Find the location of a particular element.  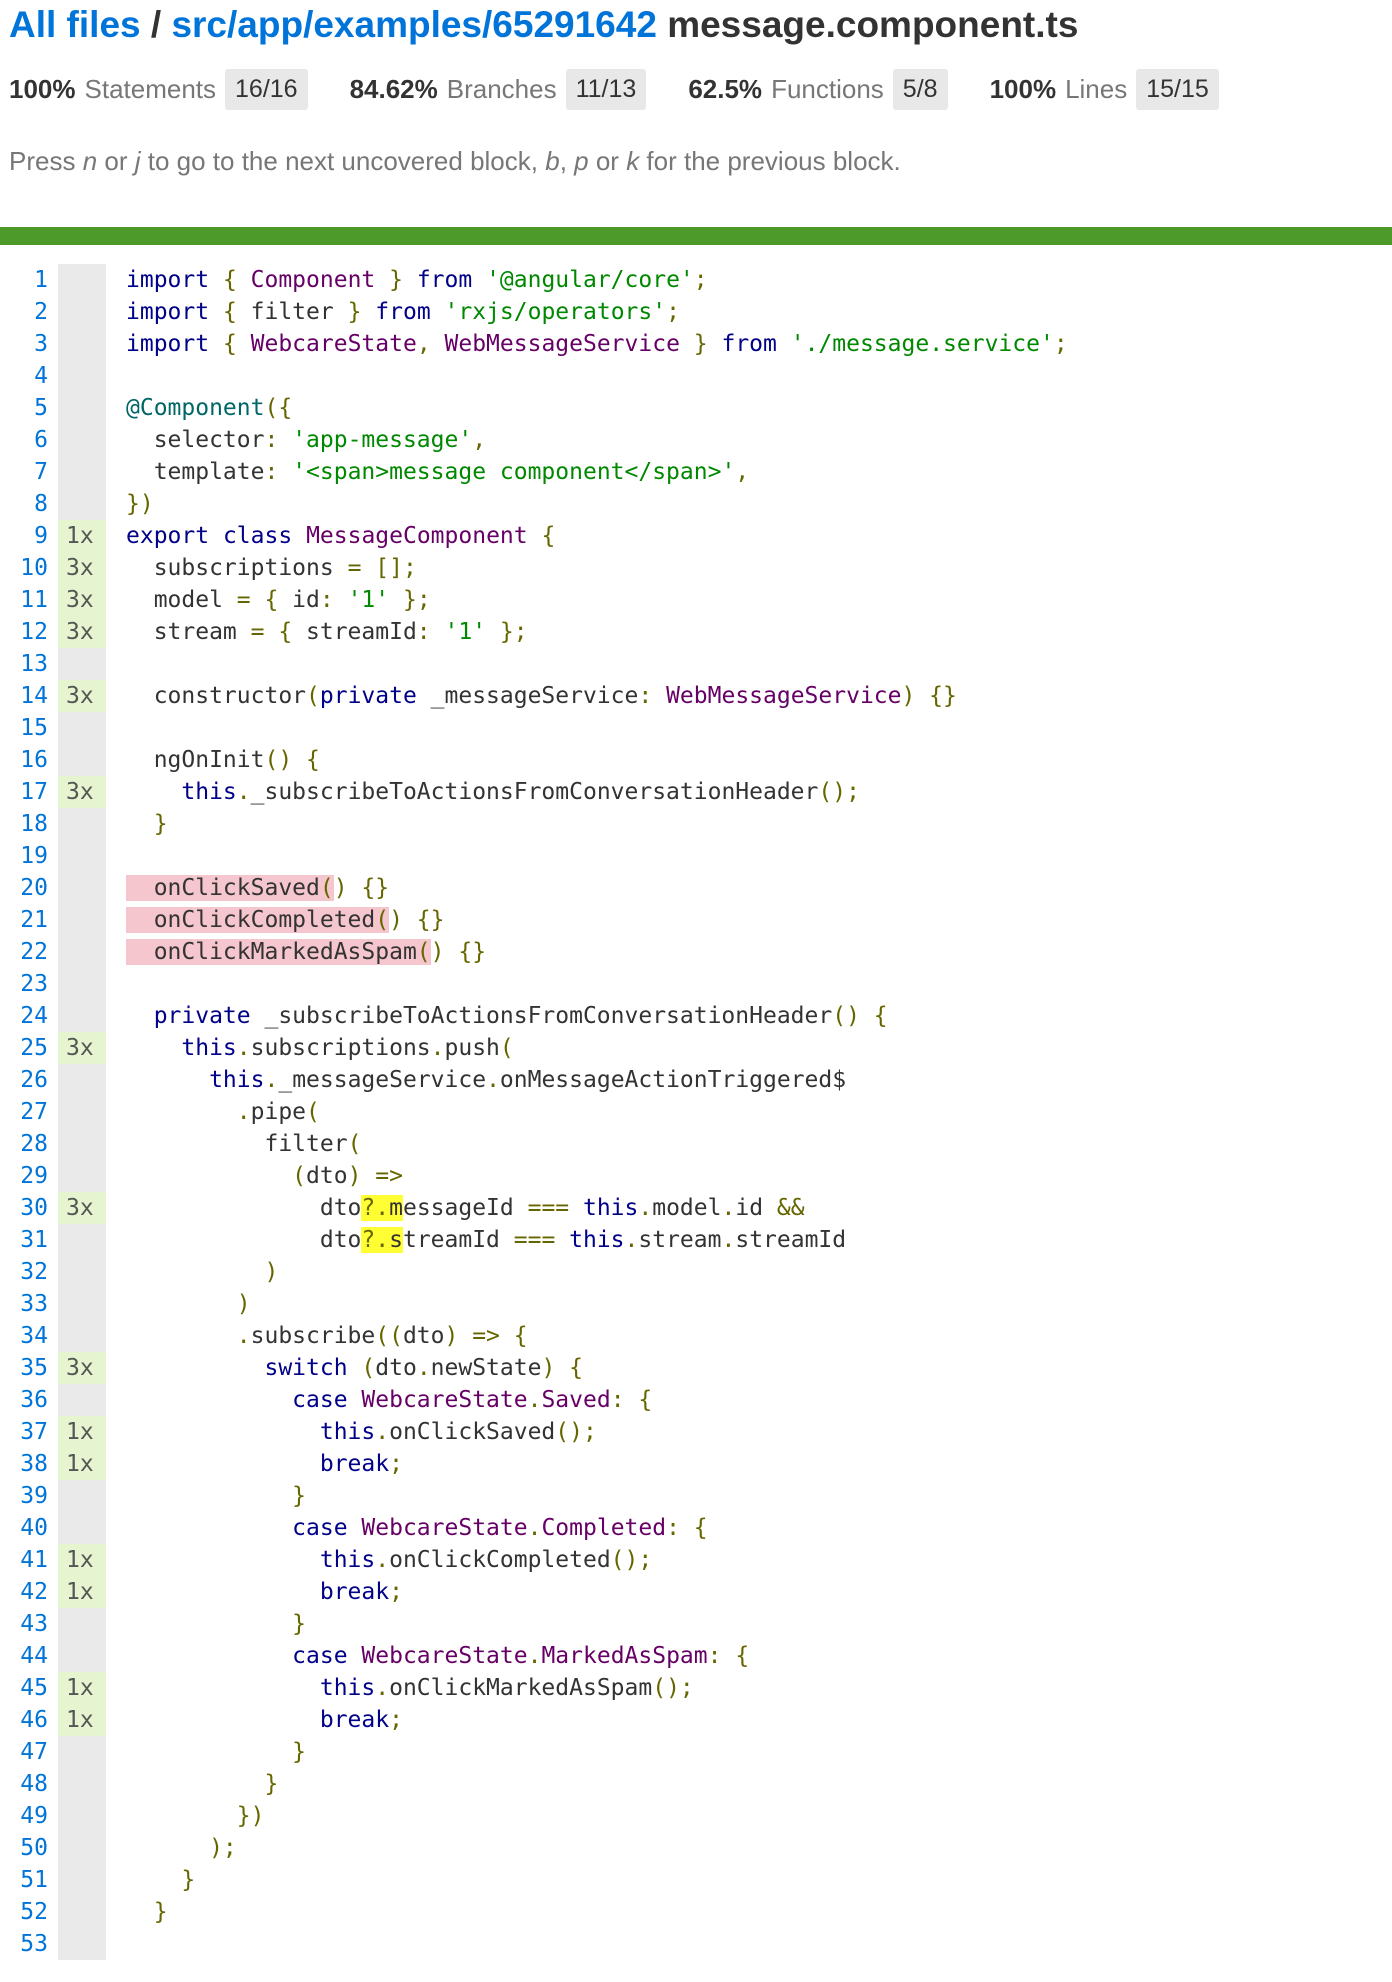

line-number: 5 is located at coordinates (29, 408).